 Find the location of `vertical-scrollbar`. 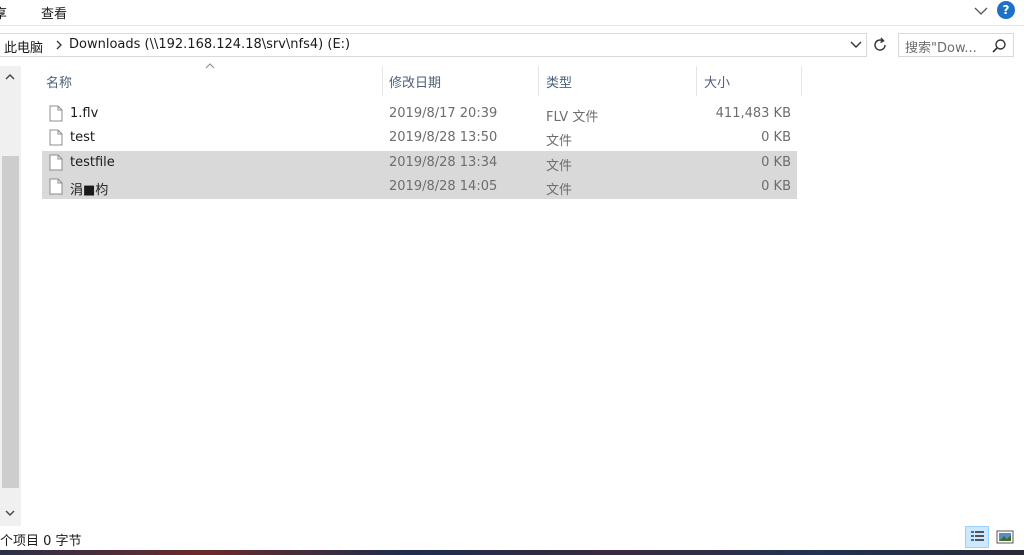

vertical-scrollbar is located at coordinates (10, 296).